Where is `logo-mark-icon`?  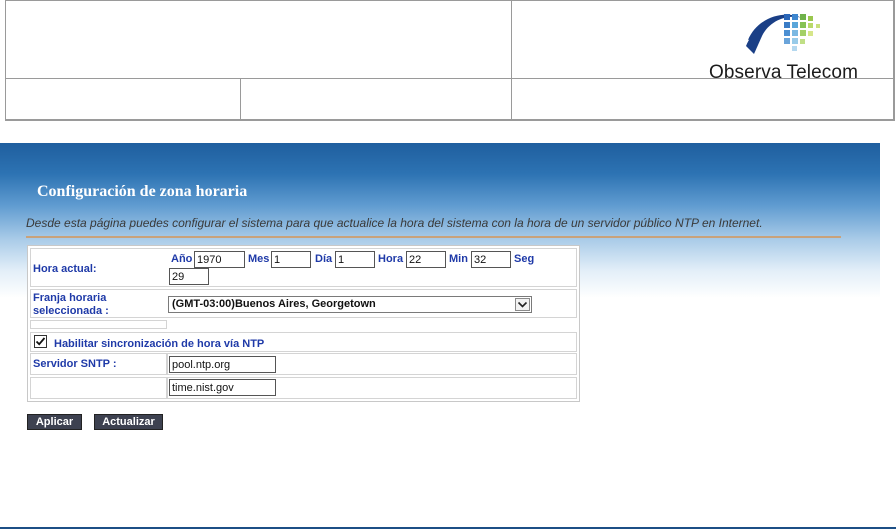 logo-mark-icon is located at coordinates (783, 34).